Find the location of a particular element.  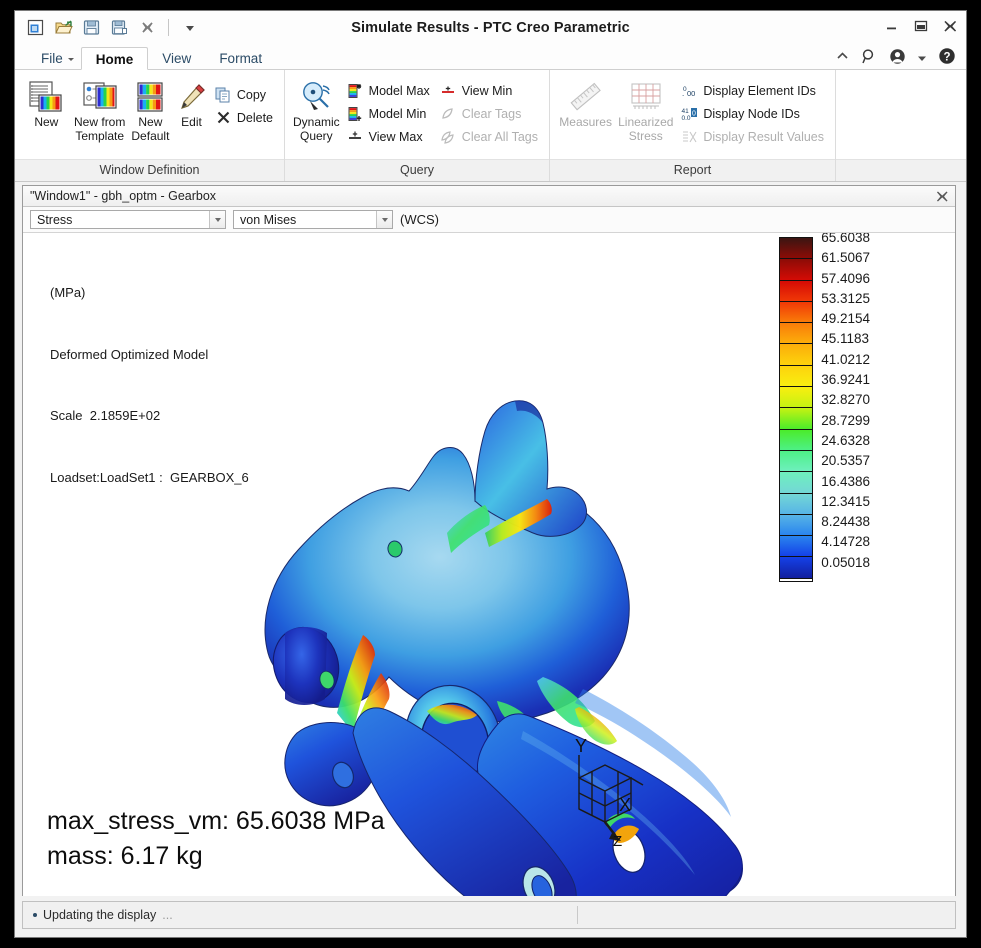

measures-button-label: Measures is located at coordinates (585, 122).